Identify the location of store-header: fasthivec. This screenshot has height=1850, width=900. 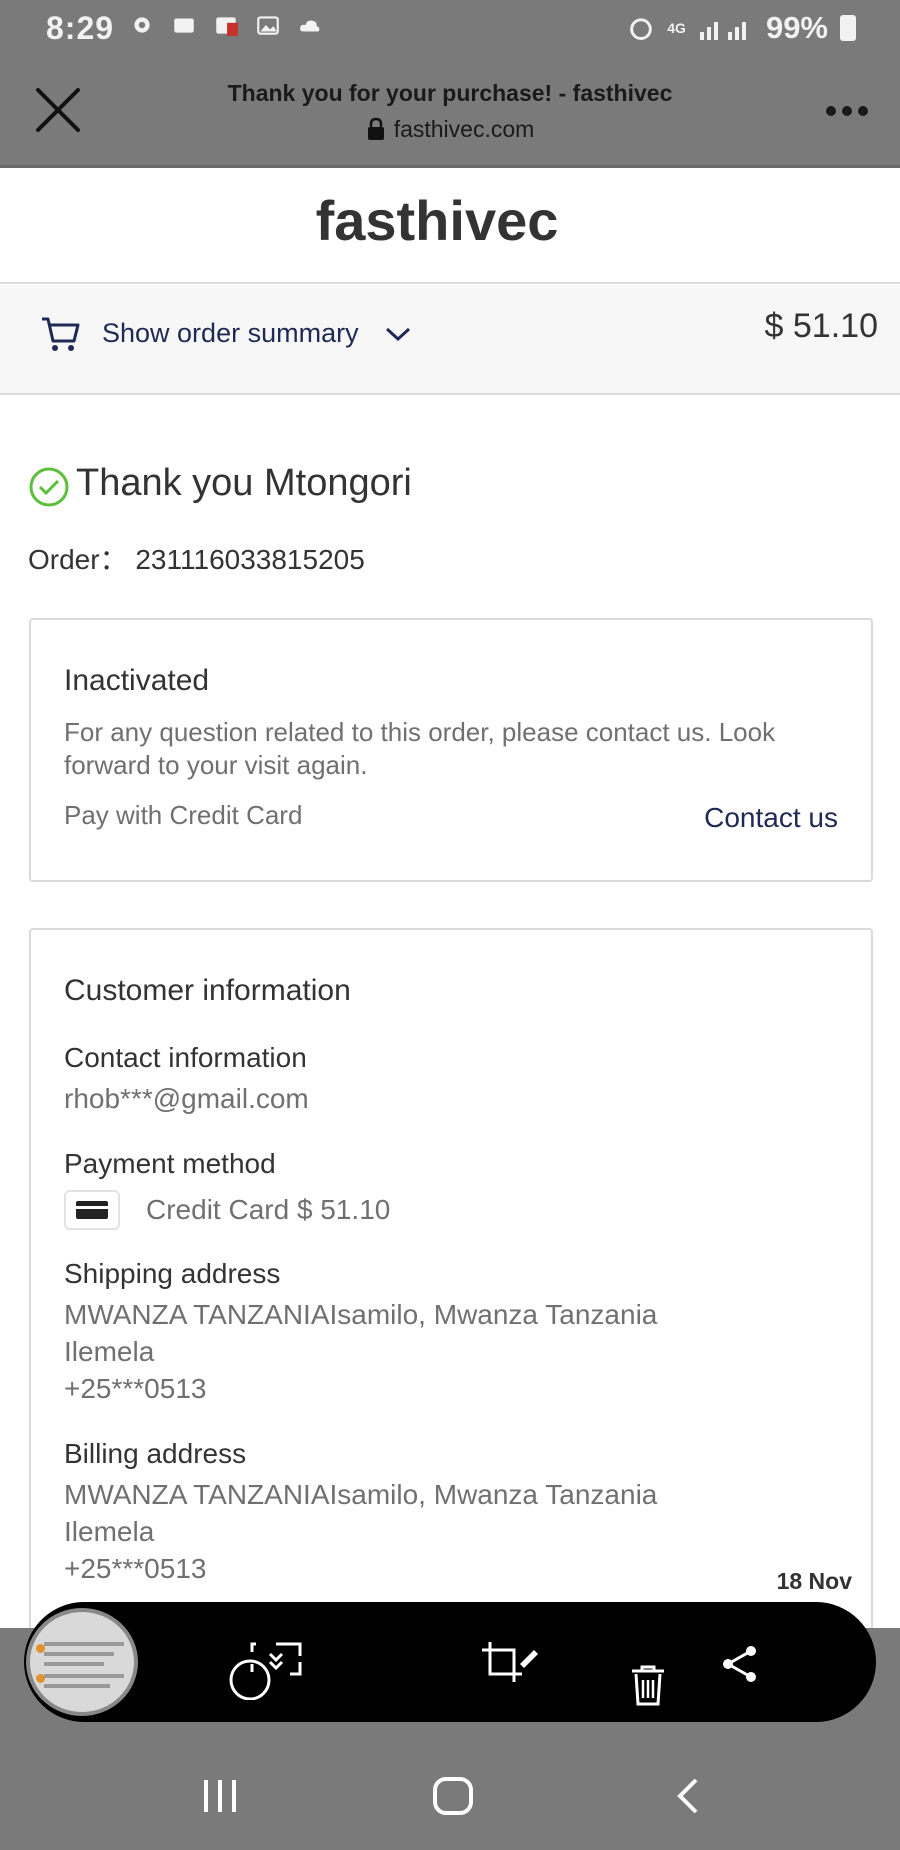
(450, 228).